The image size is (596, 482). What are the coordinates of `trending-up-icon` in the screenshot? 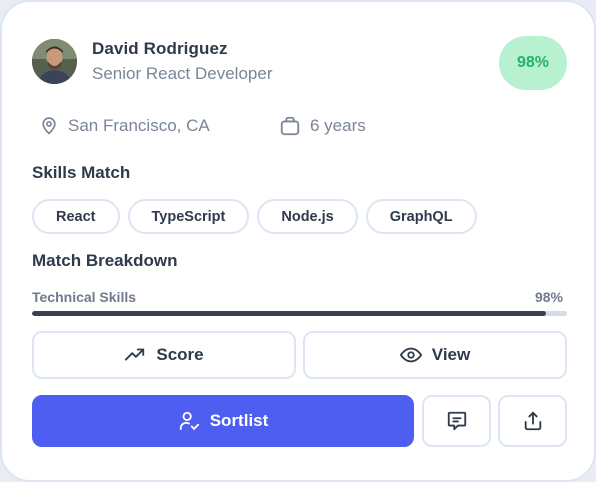 It's located at (135, 354).